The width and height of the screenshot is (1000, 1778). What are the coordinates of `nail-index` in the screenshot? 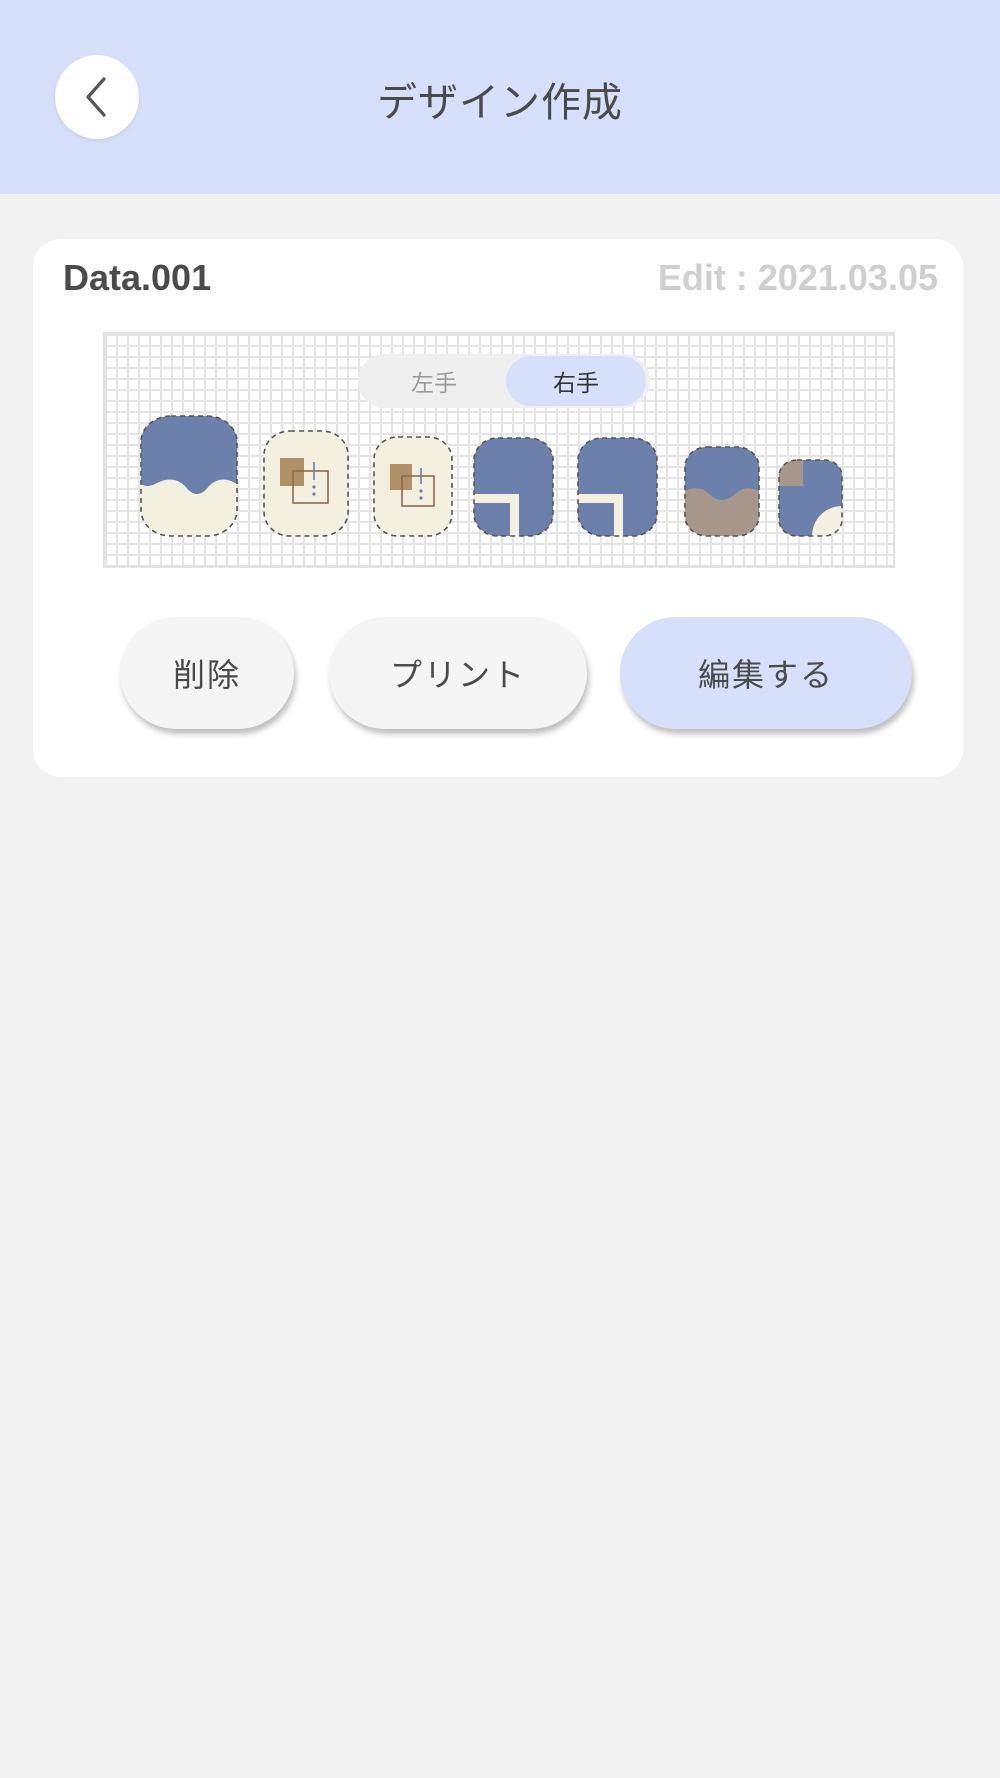 It's located at (306, 483).